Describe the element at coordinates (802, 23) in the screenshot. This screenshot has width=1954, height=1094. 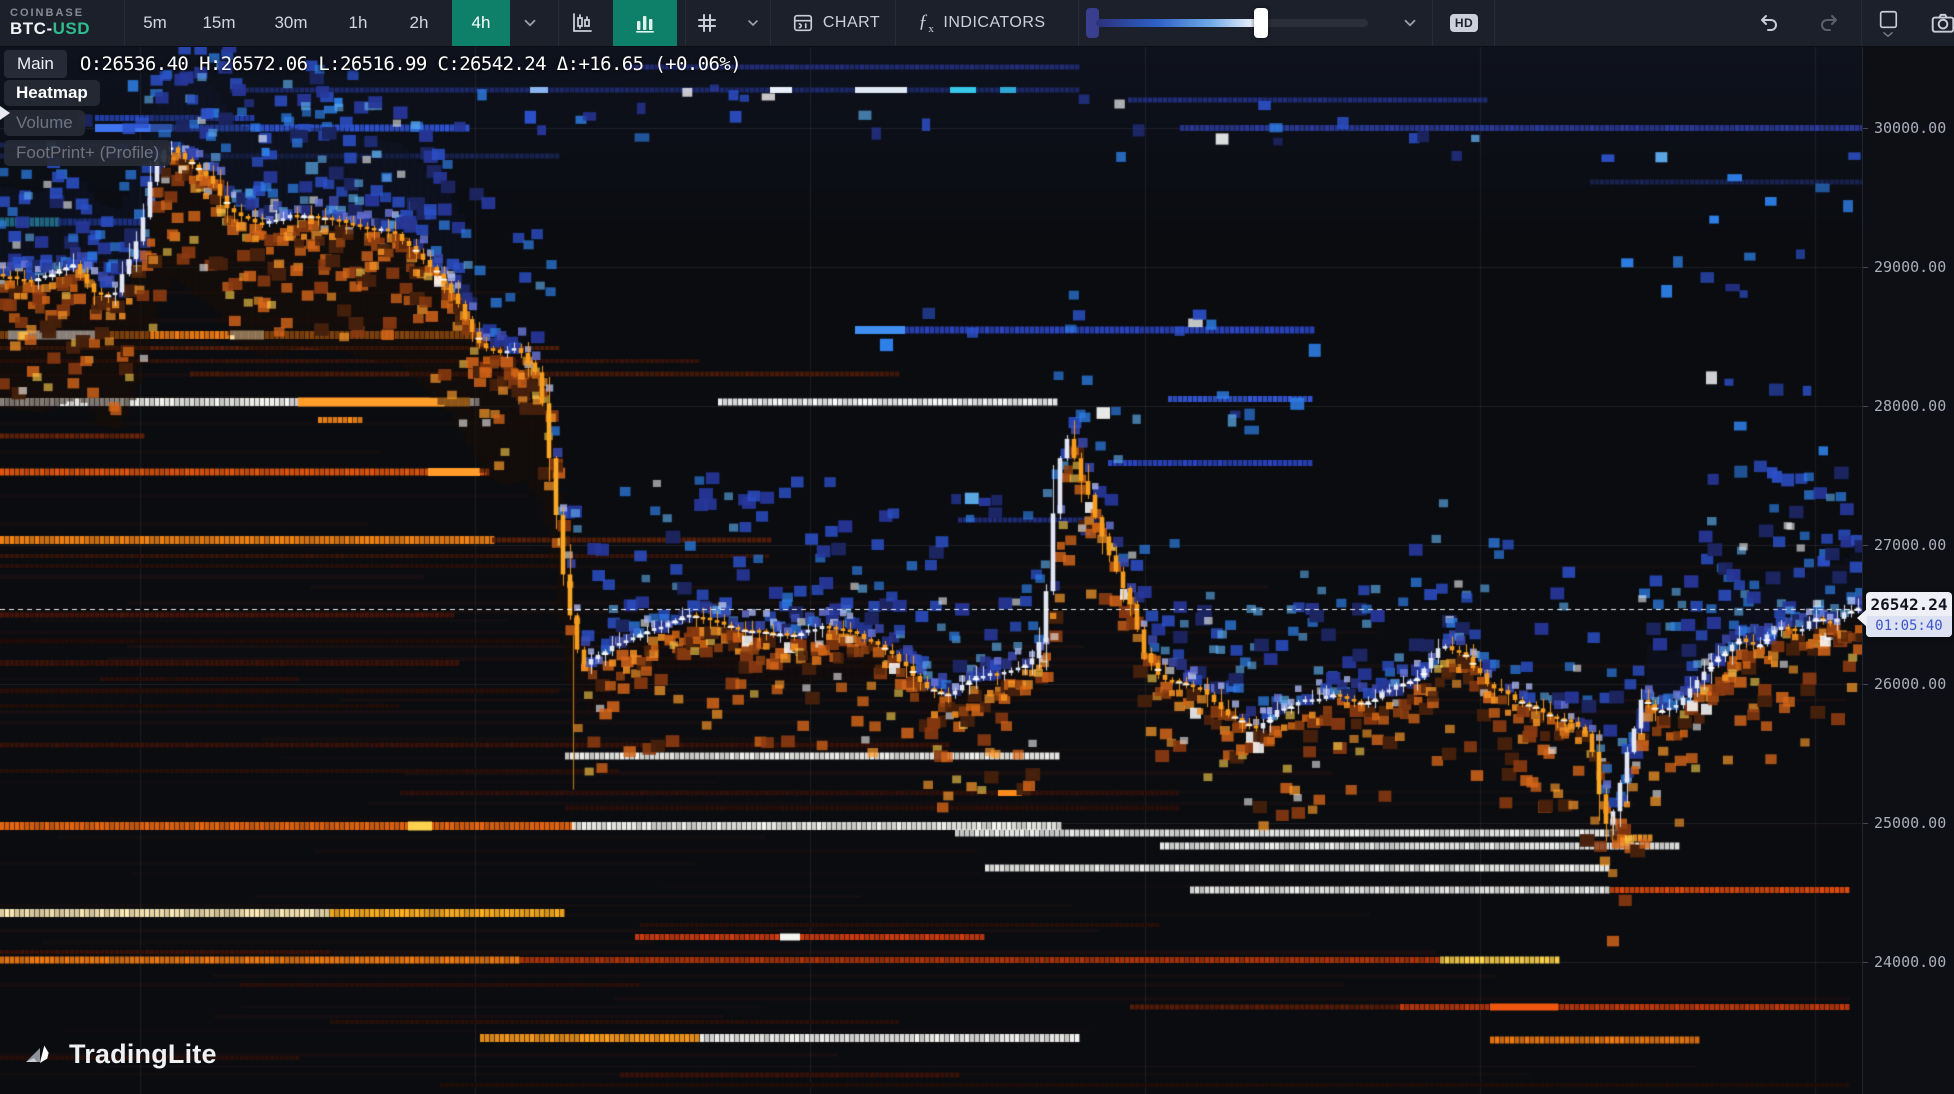
I see `chart-menu-icon` at that location.